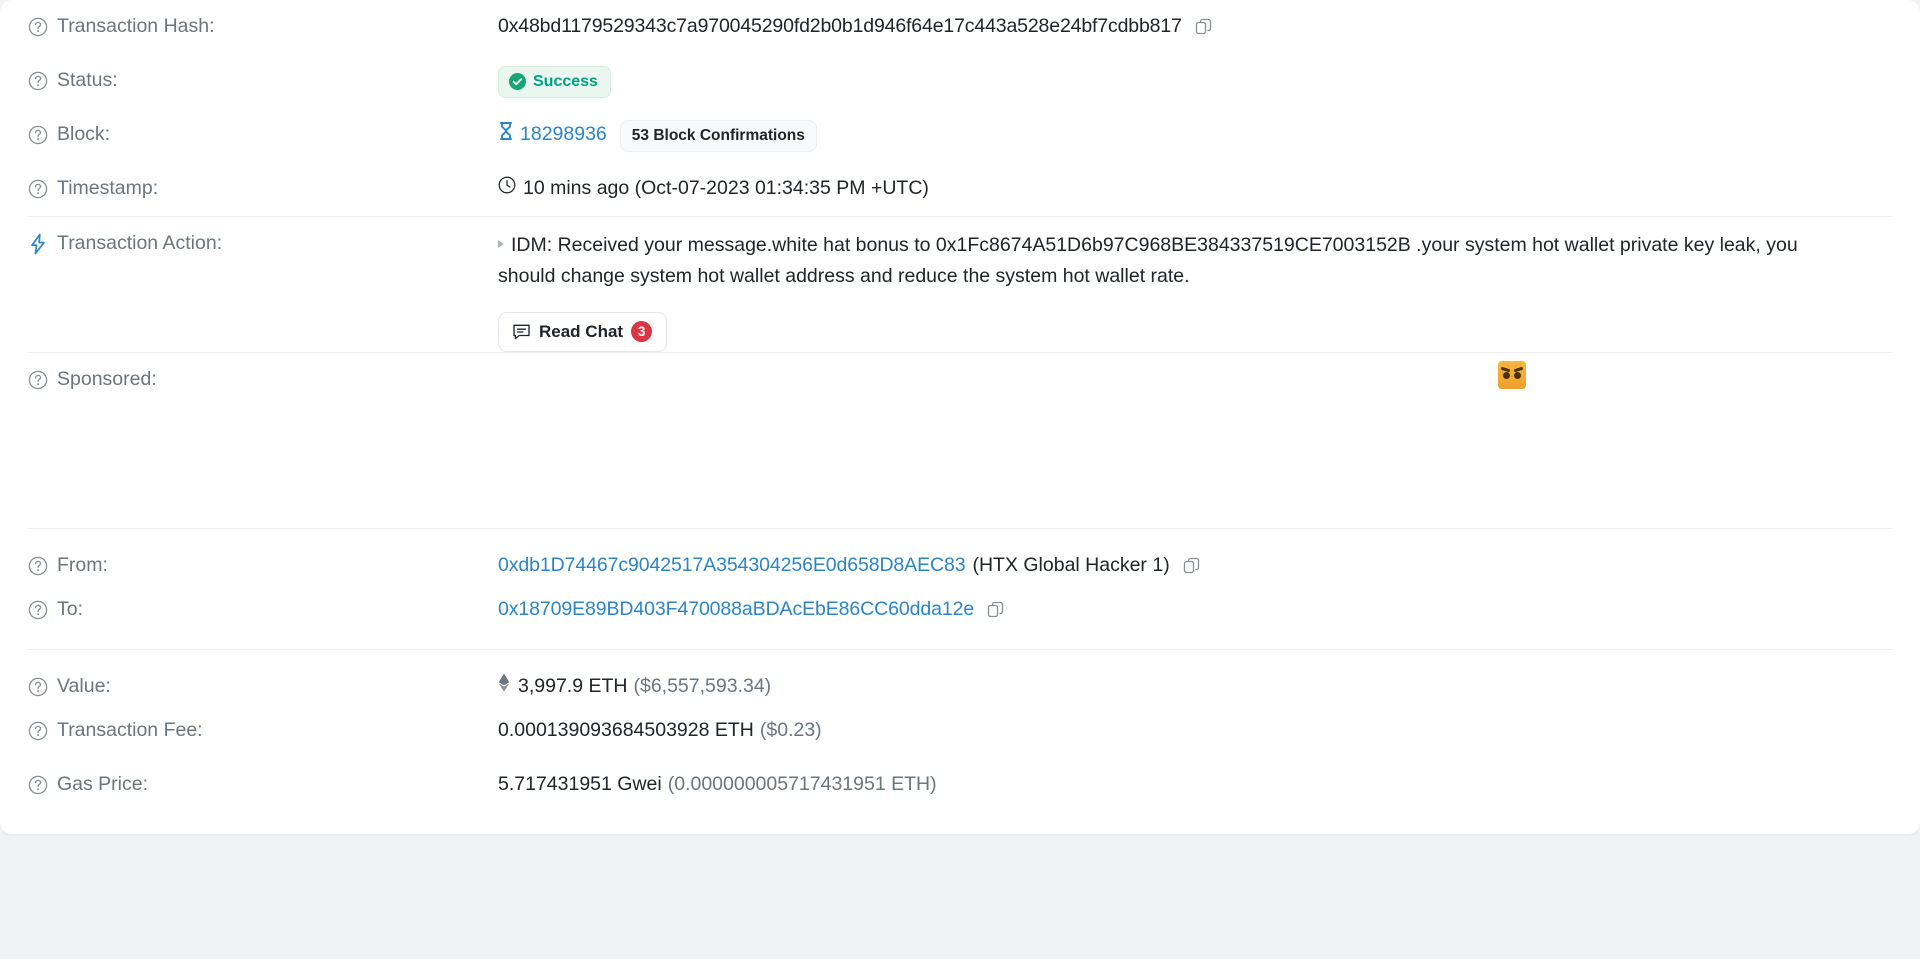  What do you see at coordinates (82, 565) in the screenshot?
I see `label-text: From:` at bounding box center [82, 565].